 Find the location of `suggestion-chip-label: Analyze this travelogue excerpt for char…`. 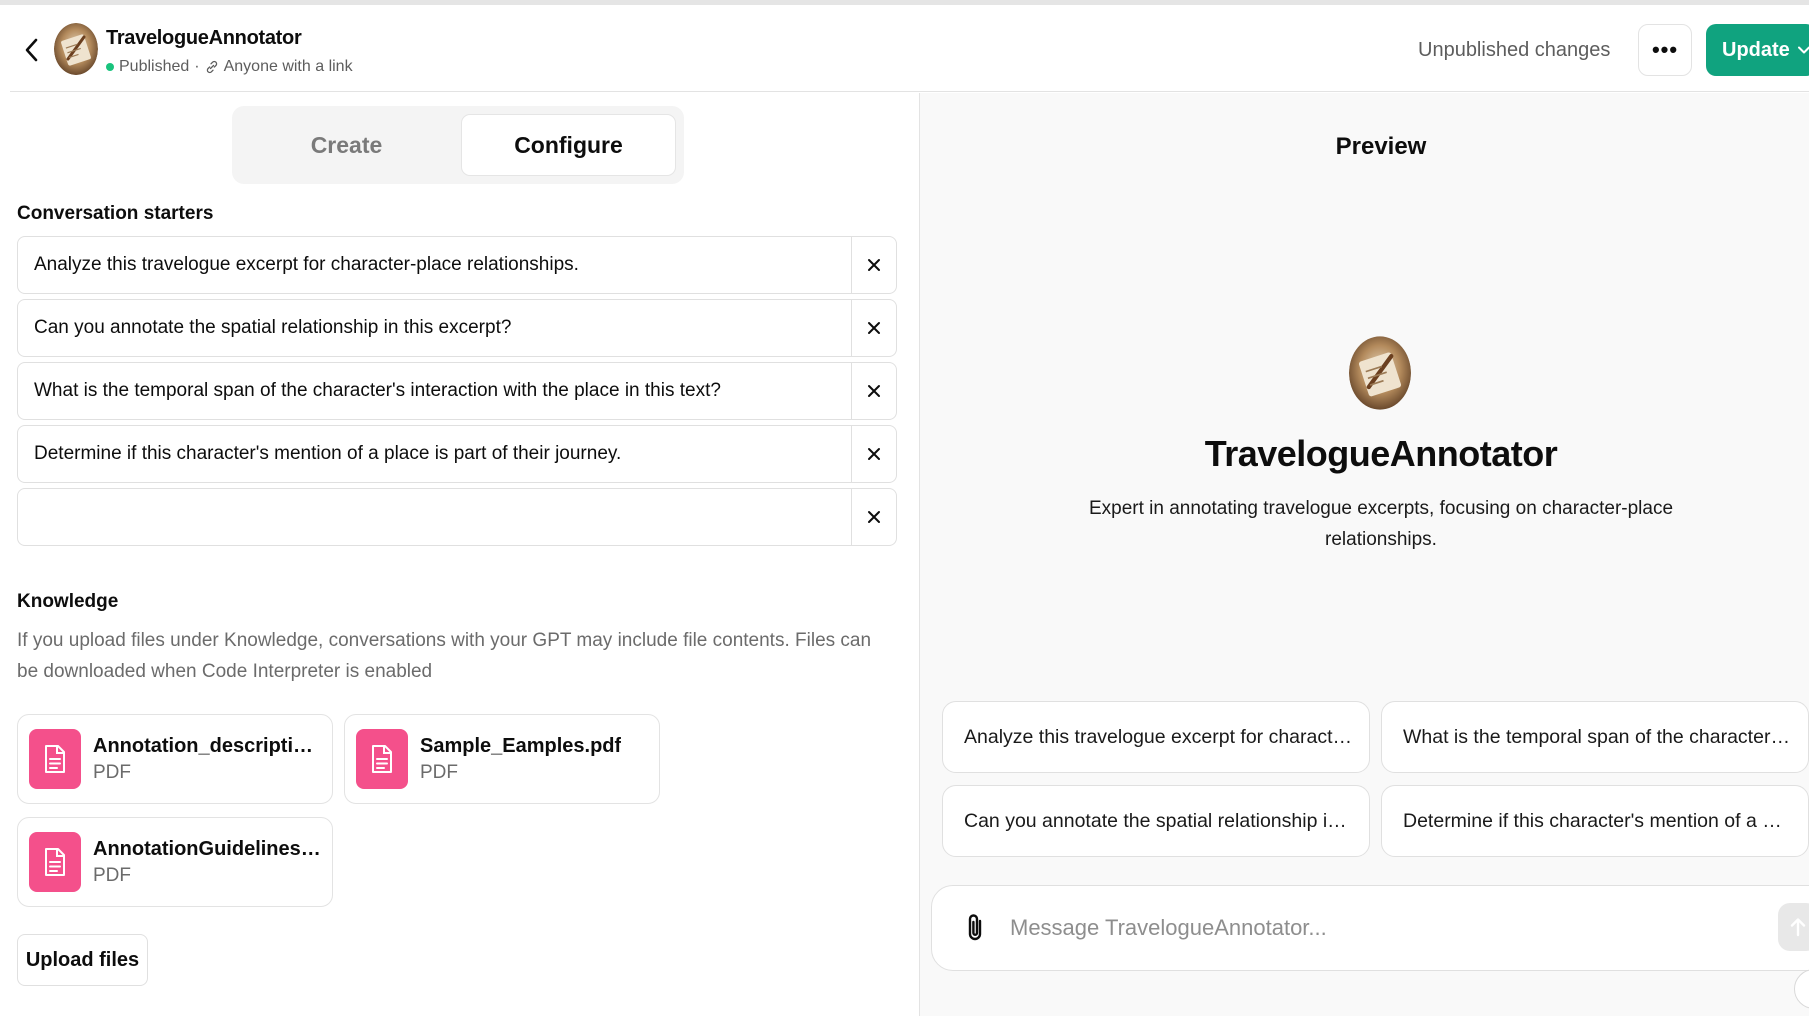

suggestion-chip-label: Analyze this travelogue excerpt for char… is located at coordinates (1158, 736).